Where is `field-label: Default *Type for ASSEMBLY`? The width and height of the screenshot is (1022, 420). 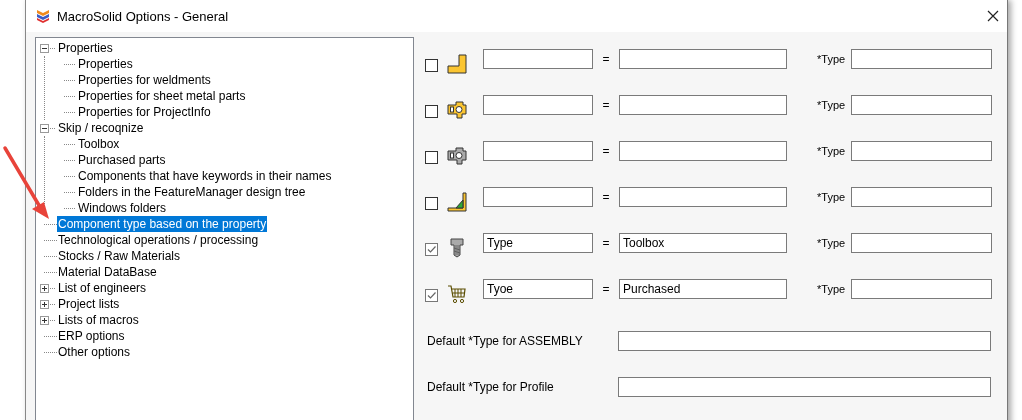 field-label: Default *Type for ASSEMBLY is located at coordinates (505, 341).